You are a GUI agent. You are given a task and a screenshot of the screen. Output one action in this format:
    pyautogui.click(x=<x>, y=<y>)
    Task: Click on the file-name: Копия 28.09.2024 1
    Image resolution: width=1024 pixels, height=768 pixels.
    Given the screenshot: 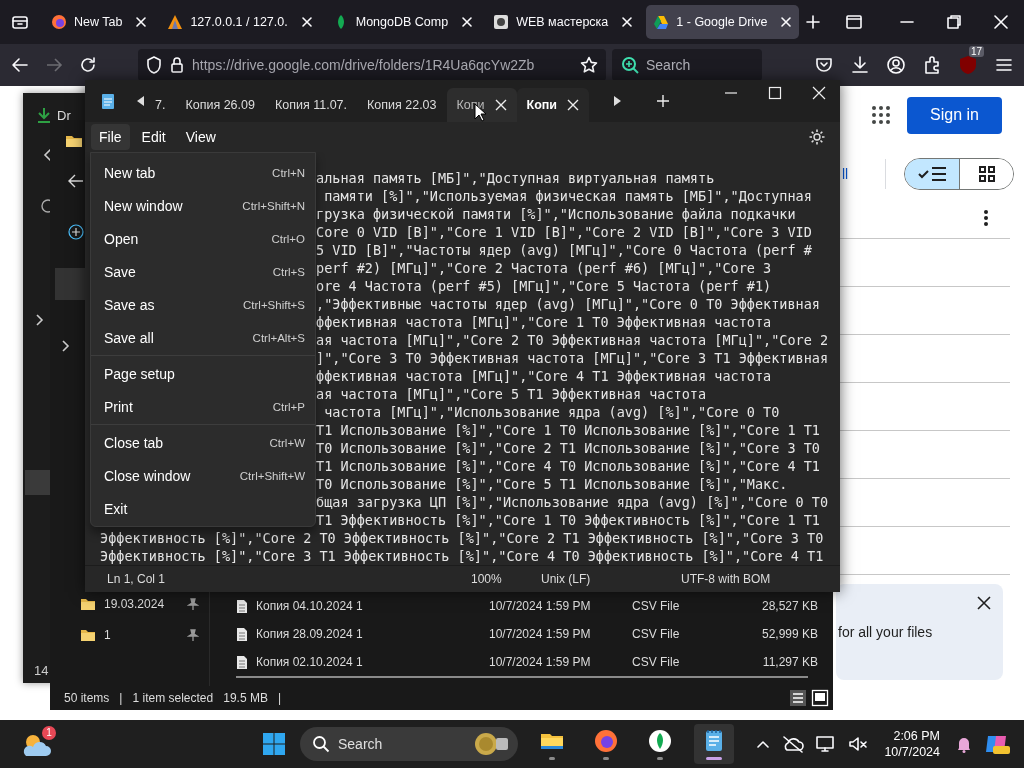 What is the action you would take?
    pyautogui.click(x=368, y=634)
    